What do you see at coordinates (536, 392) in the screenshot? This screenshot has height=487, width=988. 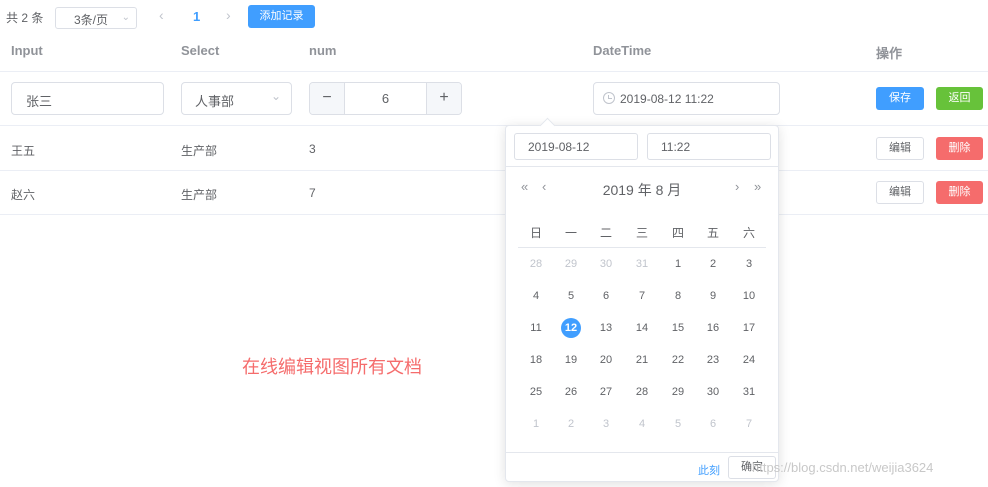 I see `day-cell: 25` at bounding box center [536, 392].